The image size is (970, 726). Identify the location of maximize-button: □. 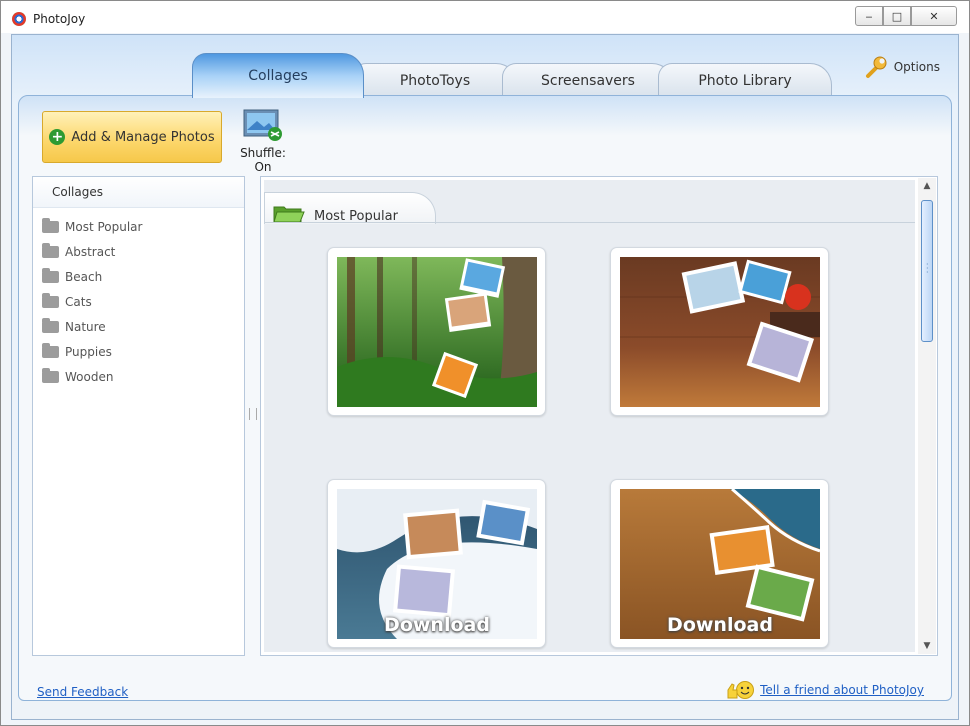
(897, 16).